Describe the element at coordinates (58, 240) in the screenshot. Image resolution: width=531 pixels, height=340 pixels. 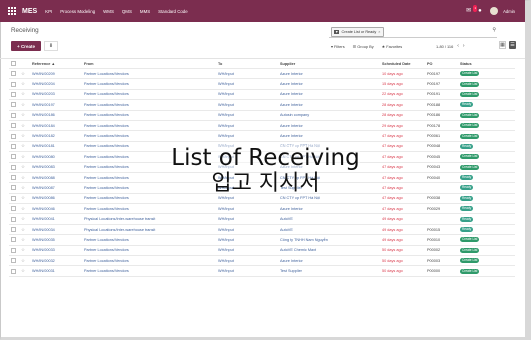
I see `cell-reference: WH/IN/00035` at that location.